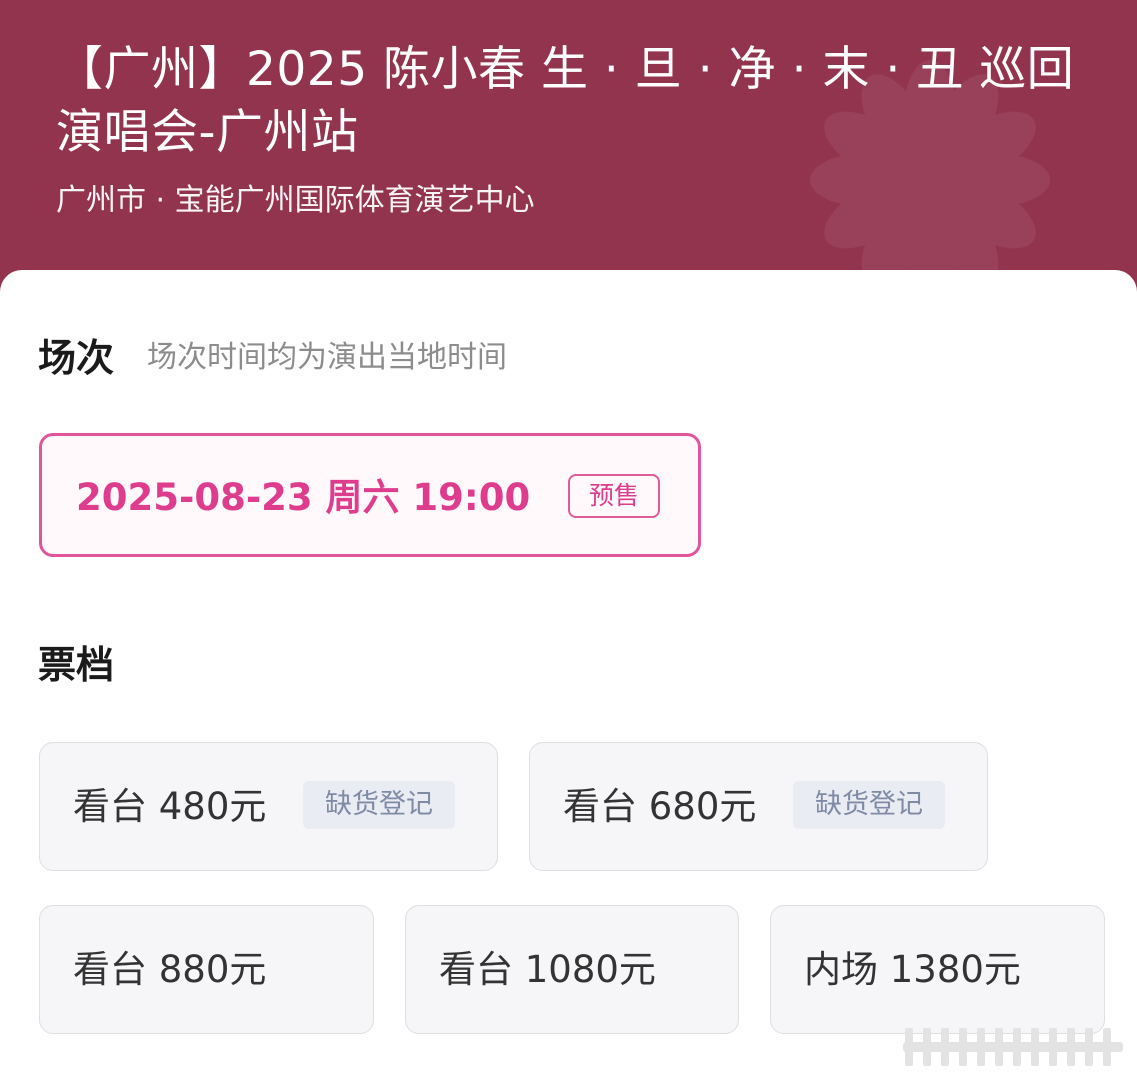 This screenshot has width=1137, height=1080. I want to click on watermark-icon, so click(1013, 1047).